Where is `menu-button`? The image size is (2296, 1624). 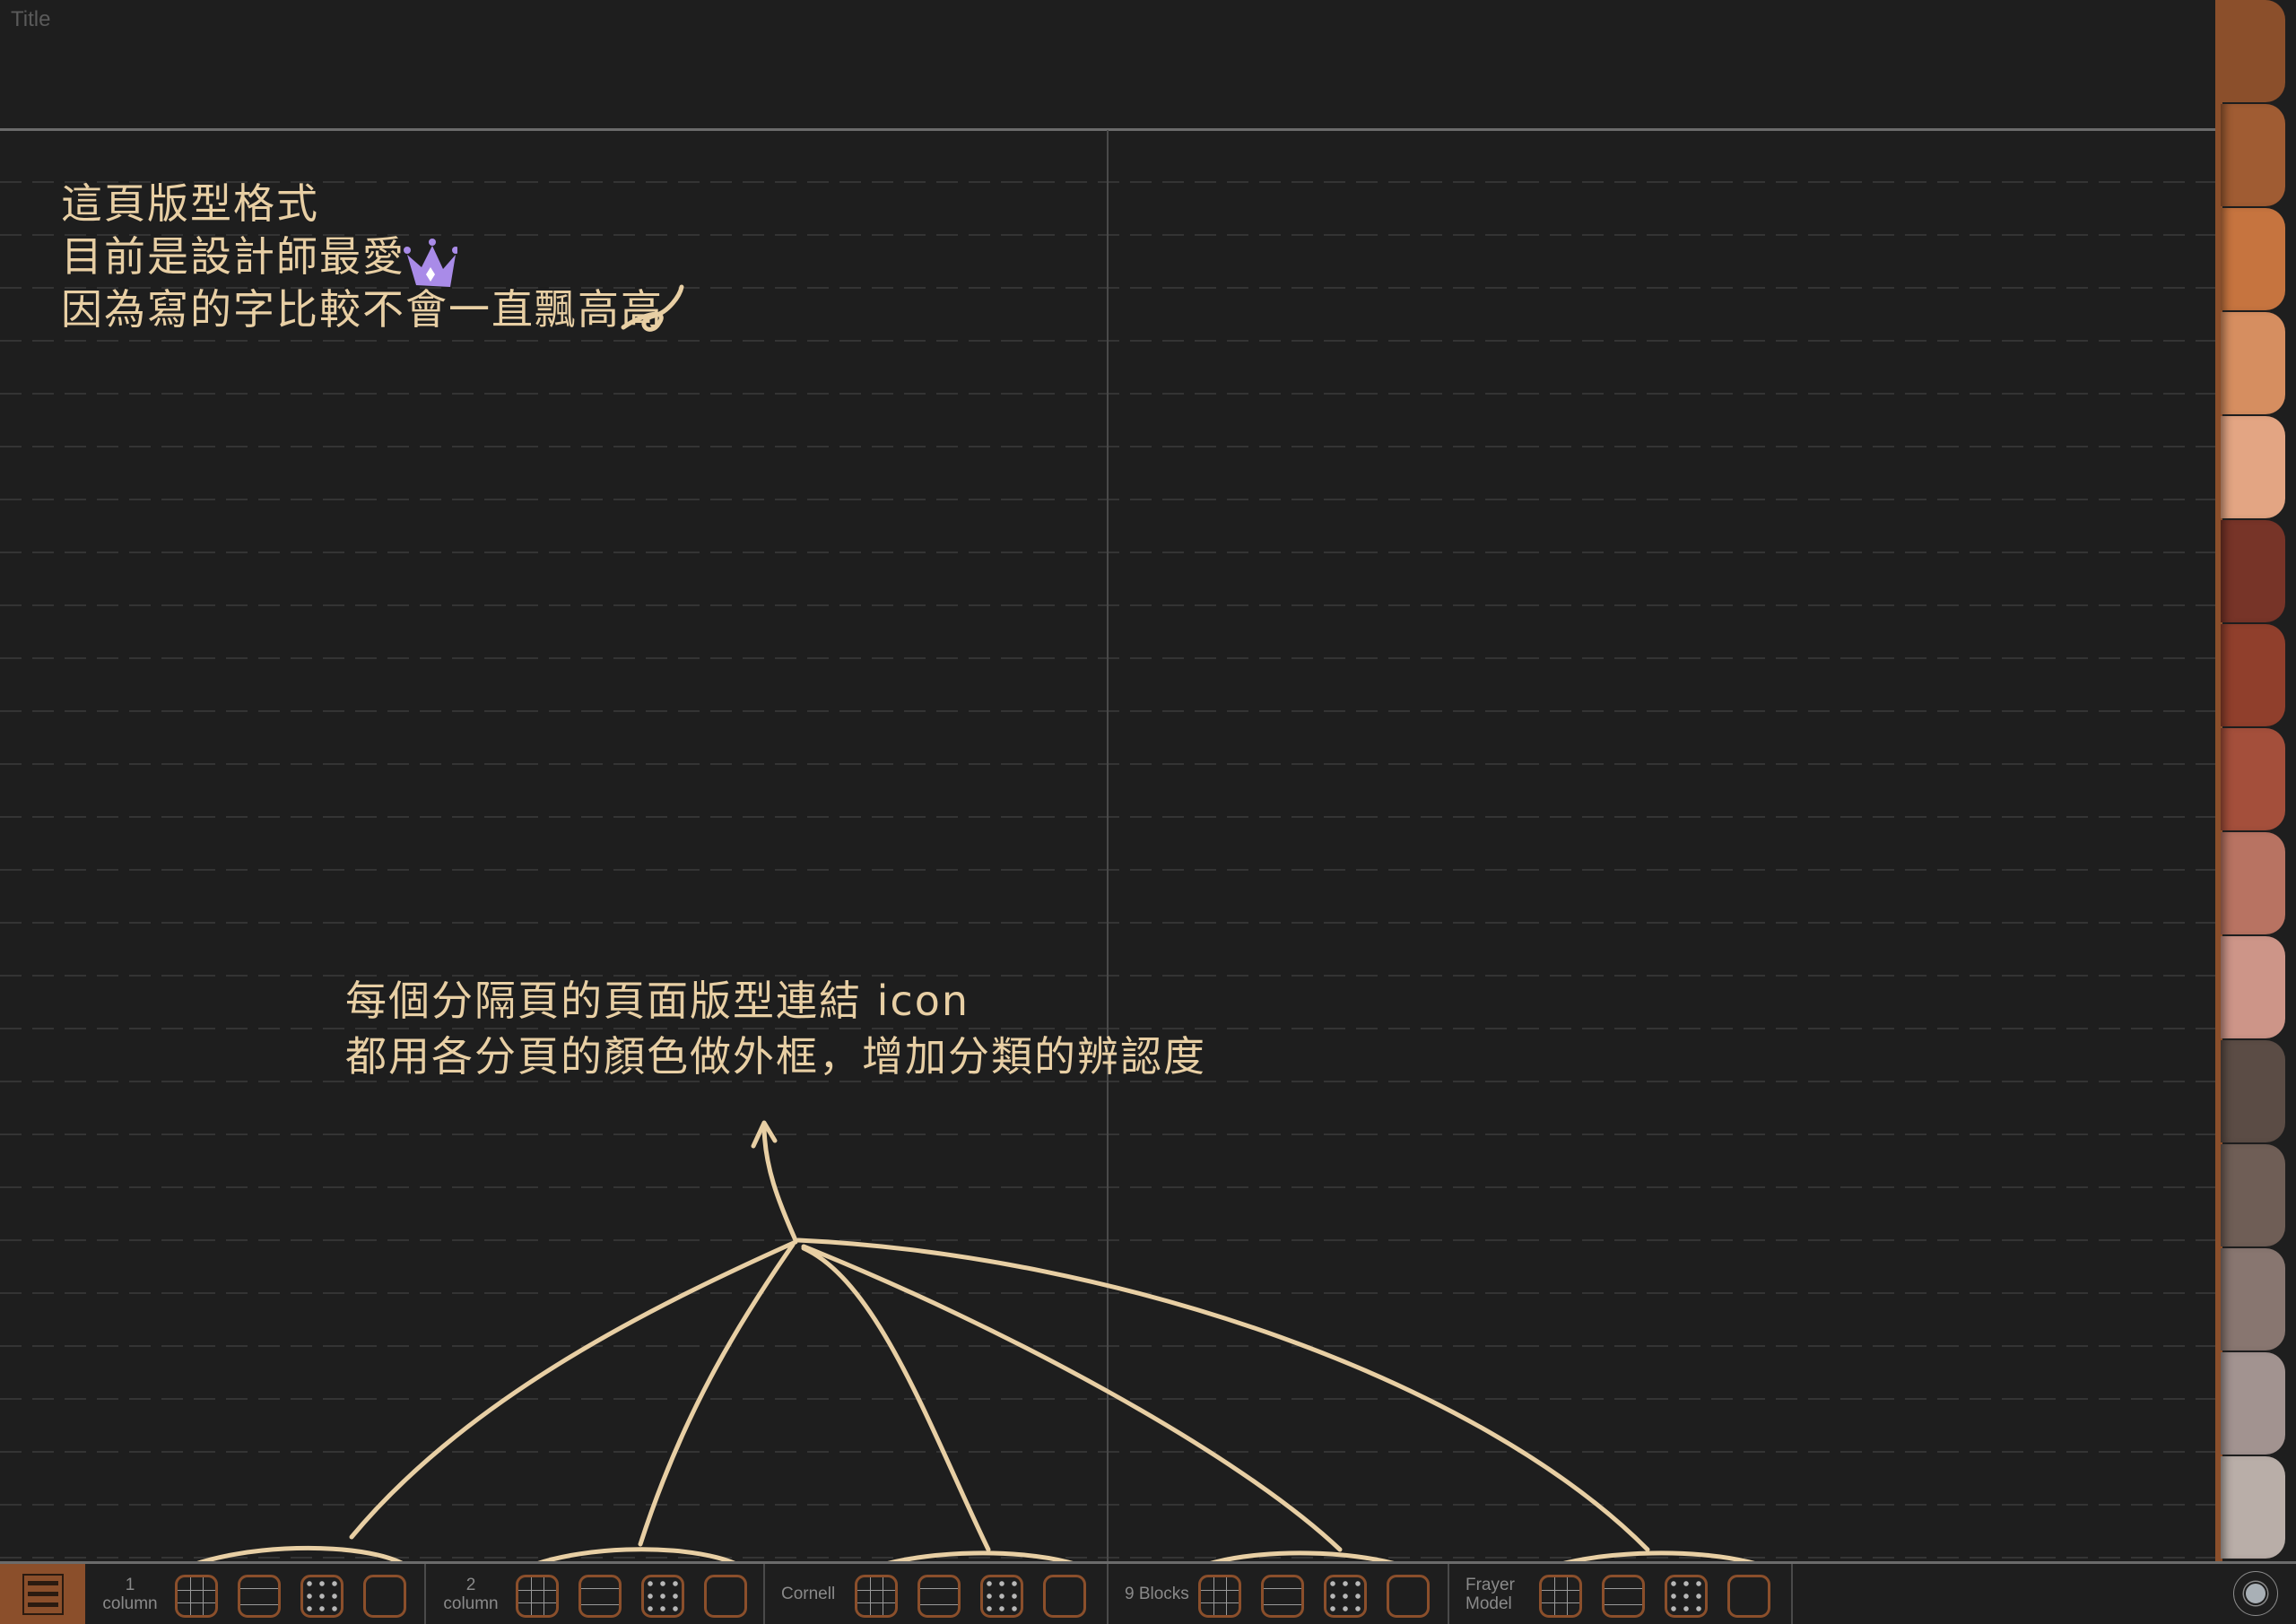
menu-button is located at coordinates (42, 1594).